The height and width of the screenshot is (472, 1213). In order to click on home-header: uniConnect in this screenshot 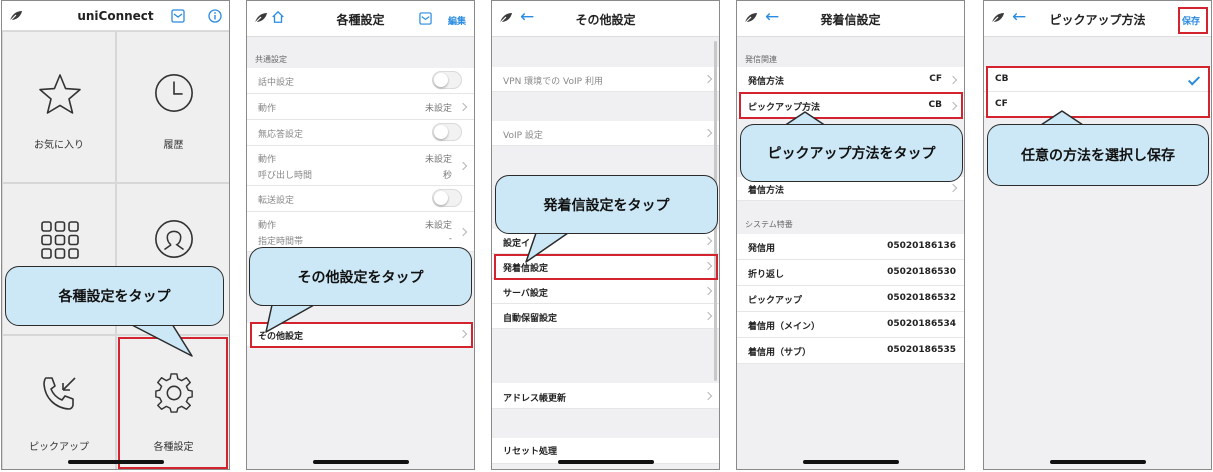, I will do `click(115, 16)`.